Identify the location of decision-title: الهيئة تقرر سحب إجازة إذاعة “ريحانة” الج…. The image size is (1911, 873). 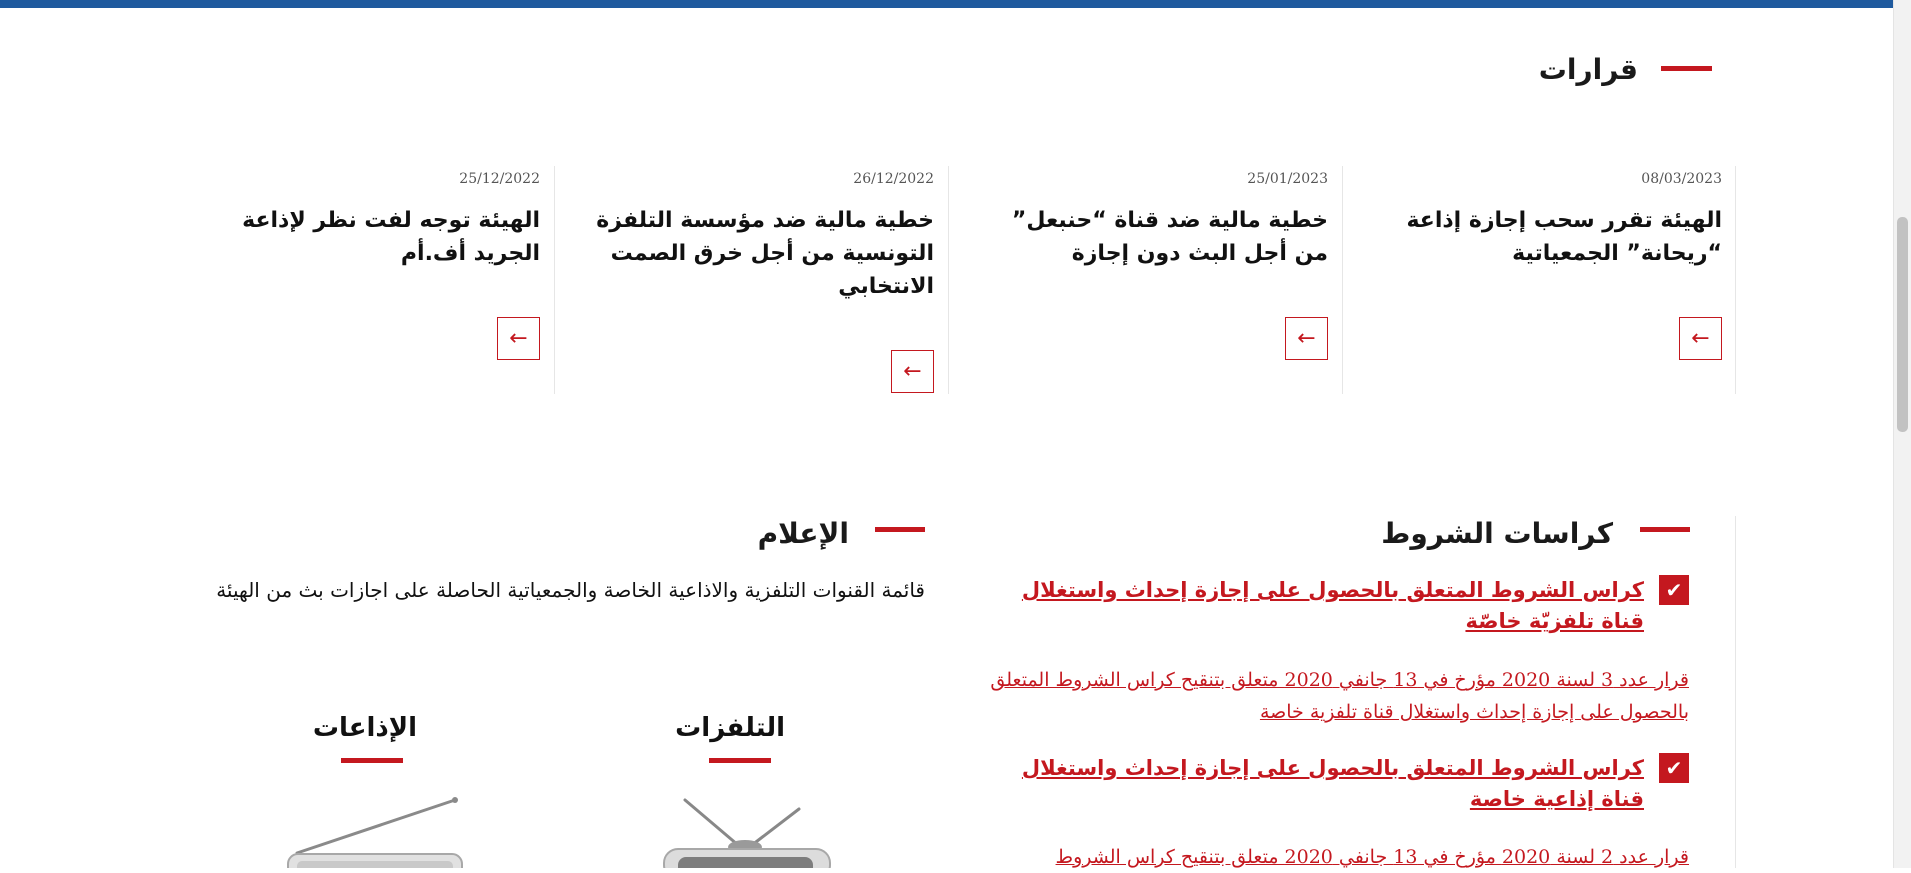
(1547, 237).